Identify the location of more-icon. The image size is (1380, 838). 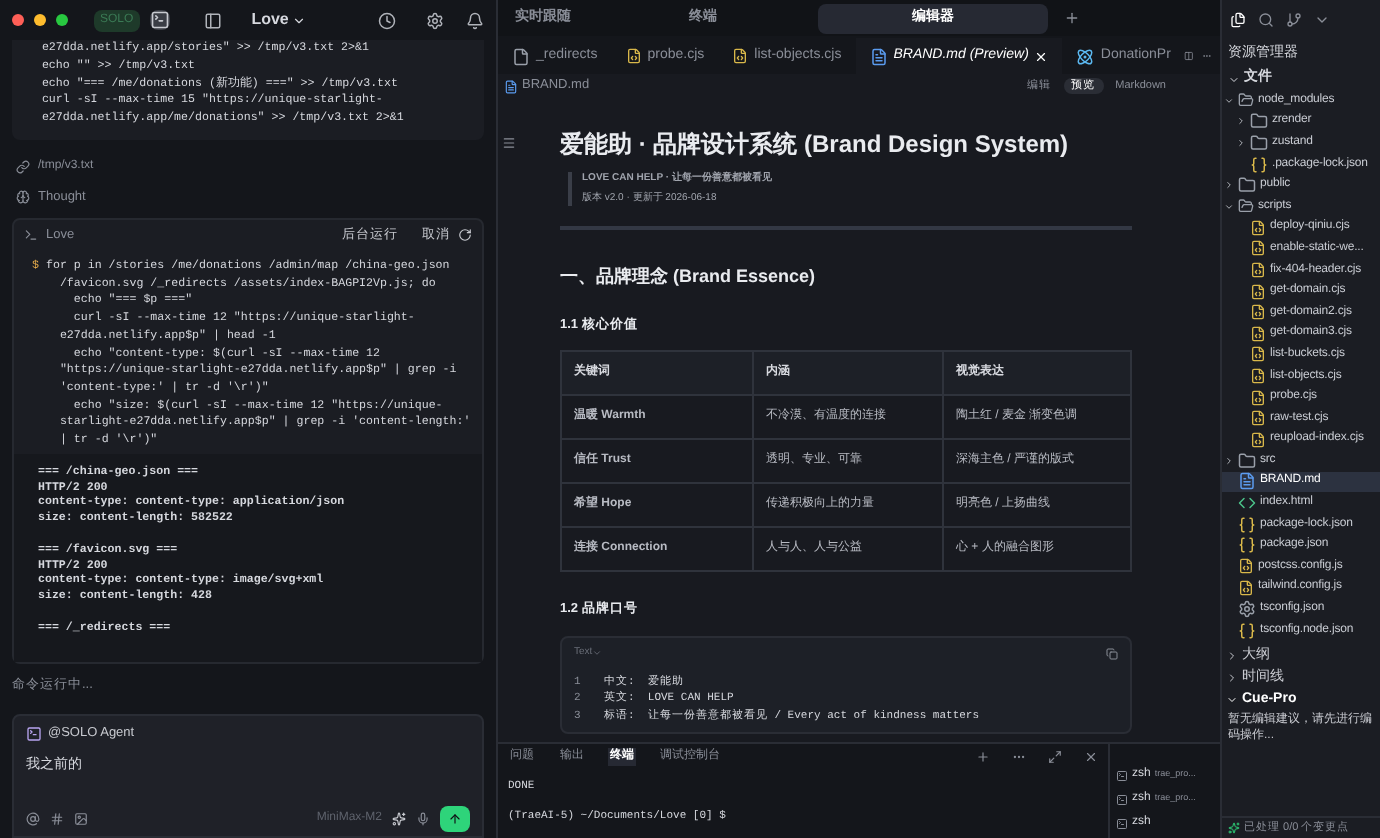
(1019, 757).